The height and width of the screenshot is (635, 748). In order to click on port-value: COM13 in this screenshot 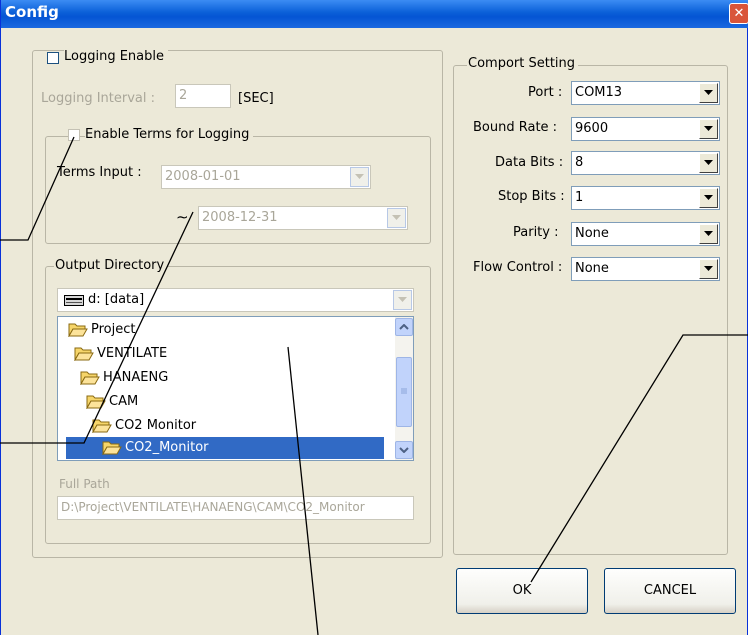, I will do `click(599, 92)`.